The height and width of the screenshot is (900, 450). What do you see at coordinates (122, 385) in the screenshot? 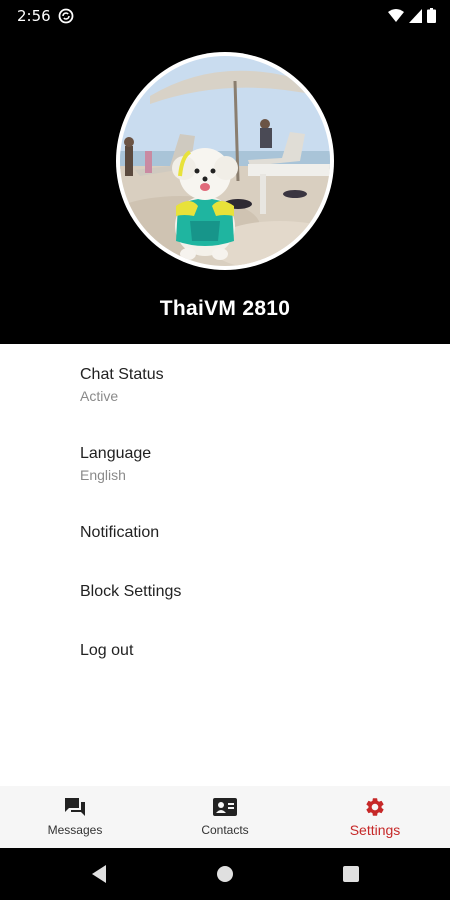
I see `menu-item-chat-status: Chat Status Active` at bounding box center [122, 385].